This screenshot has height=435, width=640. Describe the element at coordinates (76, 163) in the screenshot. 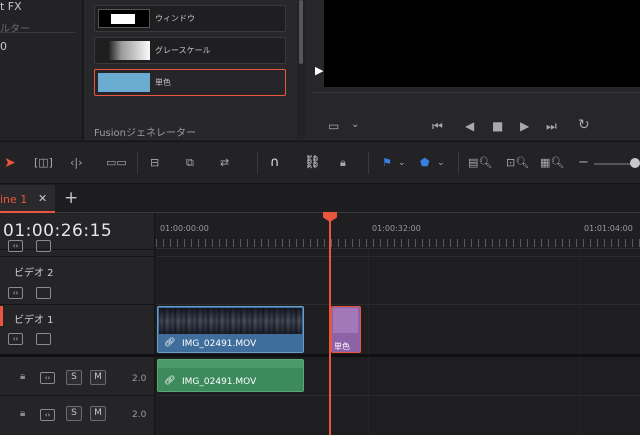

I see `dynamic-trim-icon: ‹|›` at that location.